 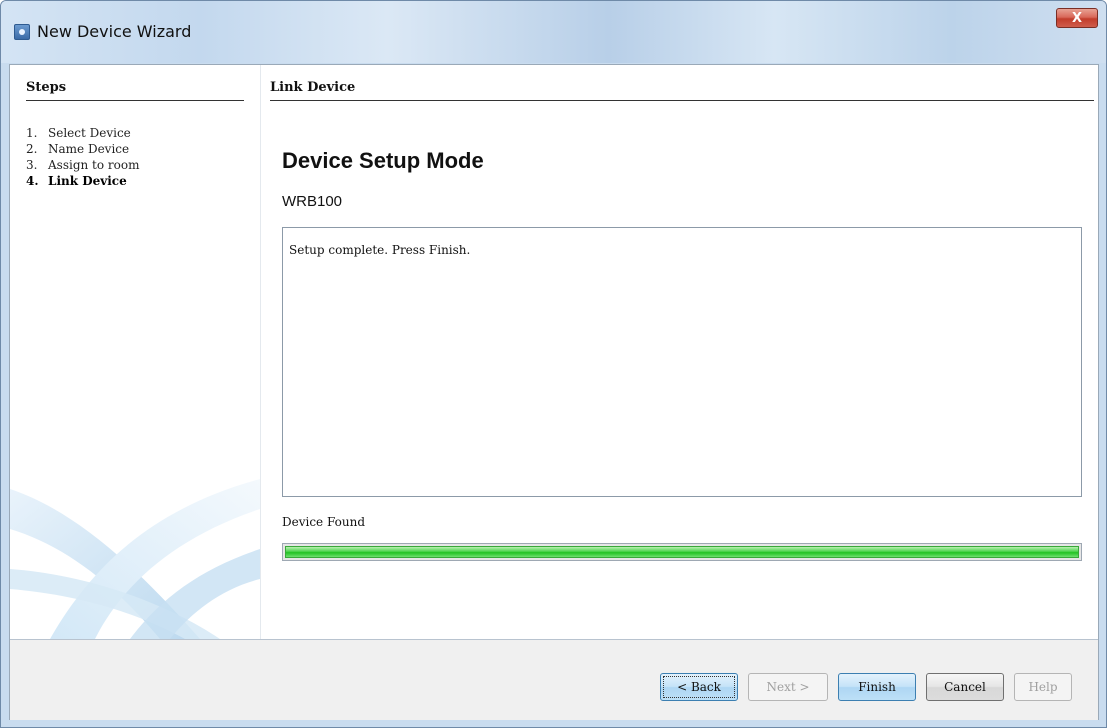 What do you see at coordinates (46, 87) in the screenshot?
I see `steps-title: Steps` at bounding box center [46, 87].